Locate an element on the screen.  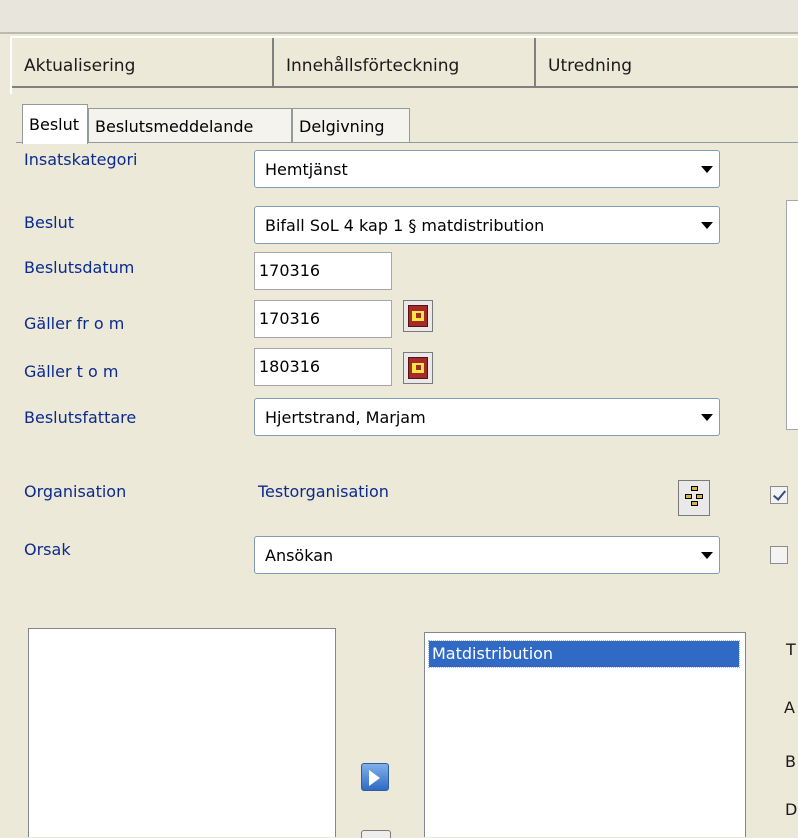
window-top-strip is located at coordinates (399, 17).